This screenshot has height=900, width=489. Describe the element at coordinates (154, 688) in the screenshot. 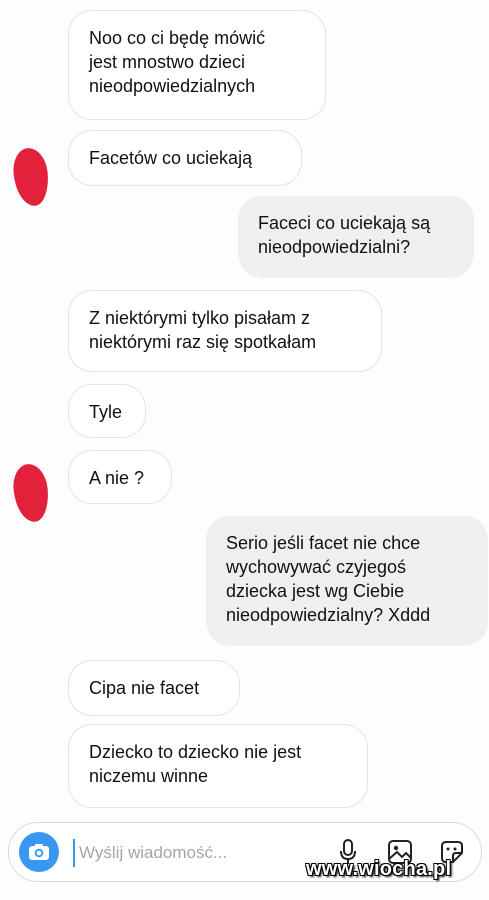

I see `message-bubble-incoming: Cipa nie facet` at that location.